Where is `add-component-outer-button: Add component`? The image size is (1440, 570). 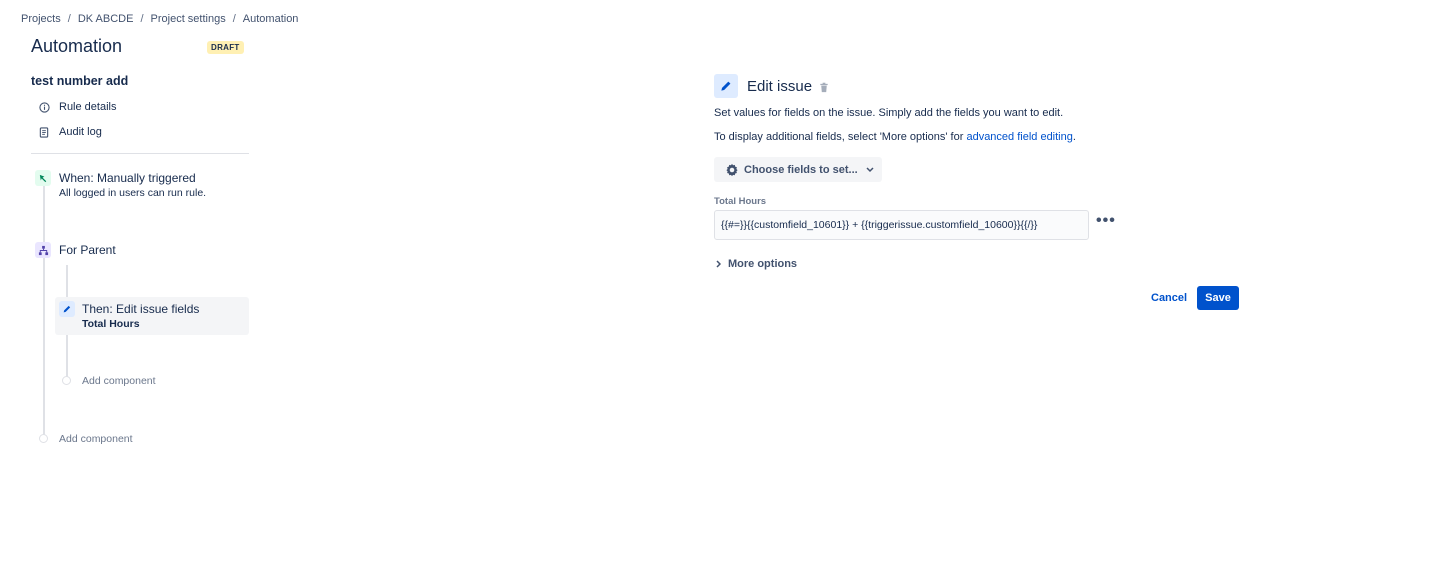 add-component-outer-button: Add component is located at coordinates (96, 439).